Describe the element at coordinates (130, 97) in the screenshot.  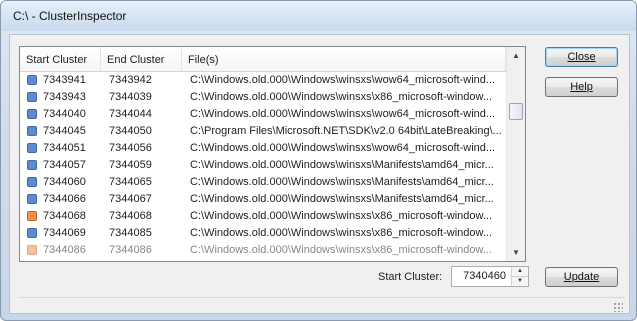
I see `end-cluster-cell: 7344039` at that location.